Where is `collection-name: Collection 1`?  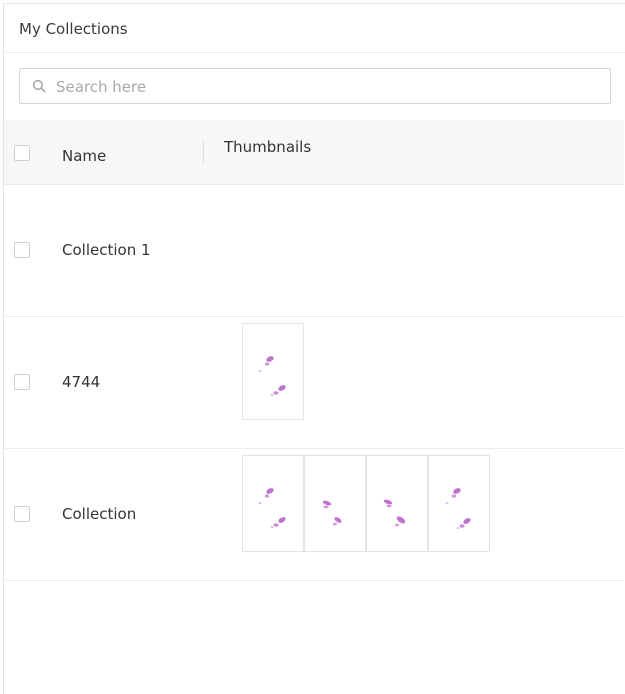 collection-name: Collection 1 is located at coordinates (106, 250).